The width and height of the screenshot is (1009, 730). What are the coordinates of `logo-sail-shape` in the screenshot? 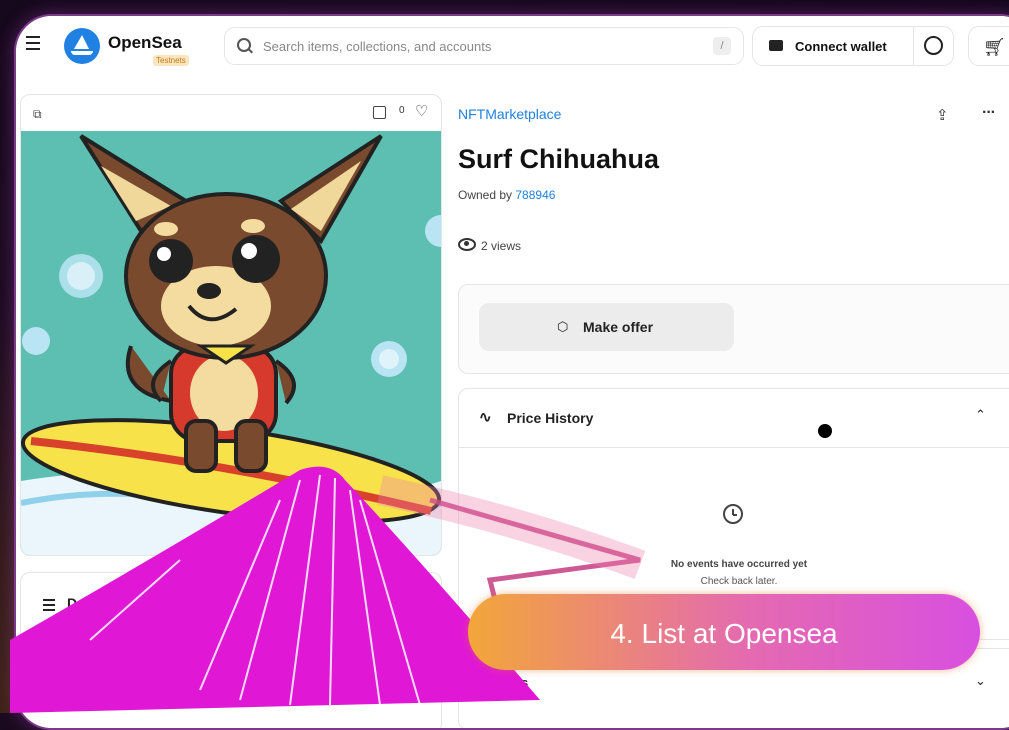 It's located at (81, 42).